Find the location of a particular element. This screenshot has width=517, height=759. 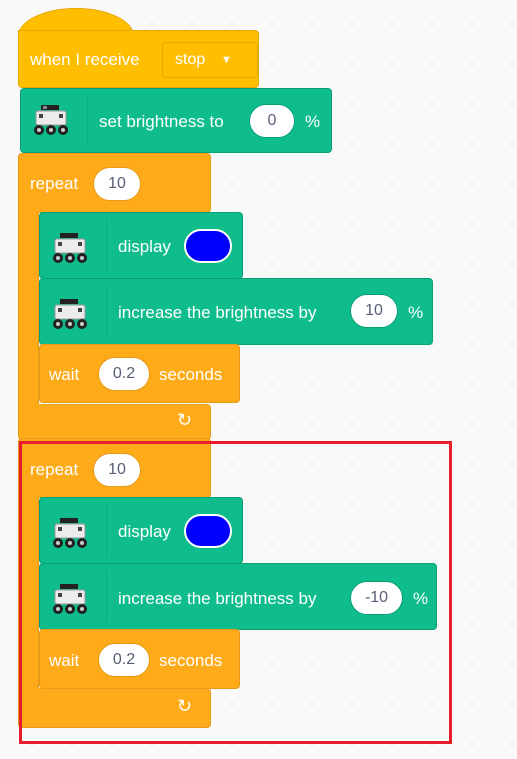

set-brightness-block: set brightness to 0 % is located at coordinates (176, 120).